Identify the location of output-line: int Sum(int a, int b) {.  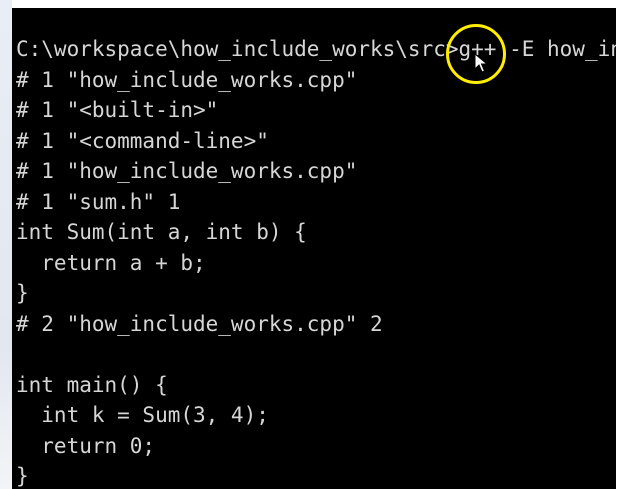
(161, 232).